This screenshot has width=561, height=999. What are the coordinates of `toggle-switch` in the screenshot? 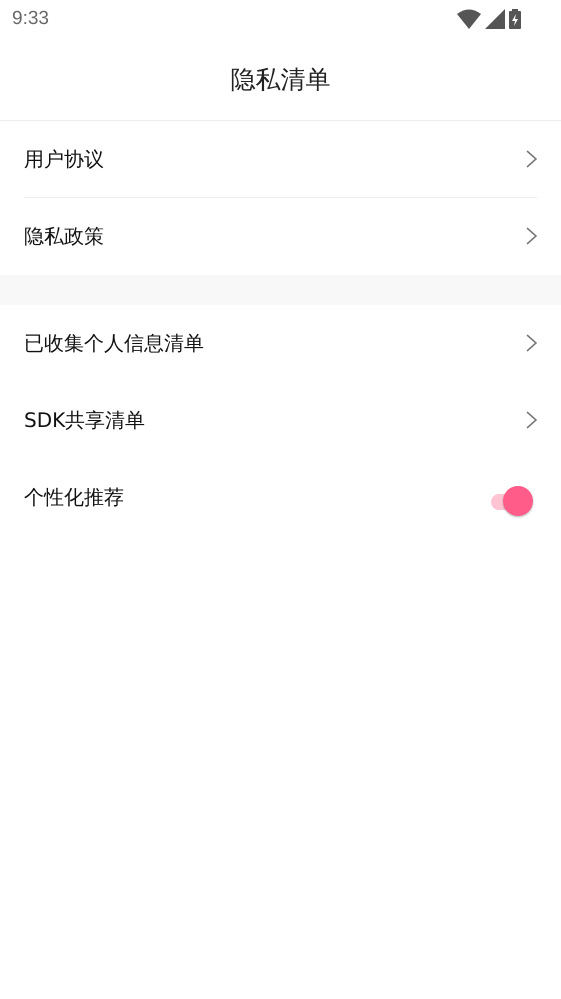 It's located at (512, 502).